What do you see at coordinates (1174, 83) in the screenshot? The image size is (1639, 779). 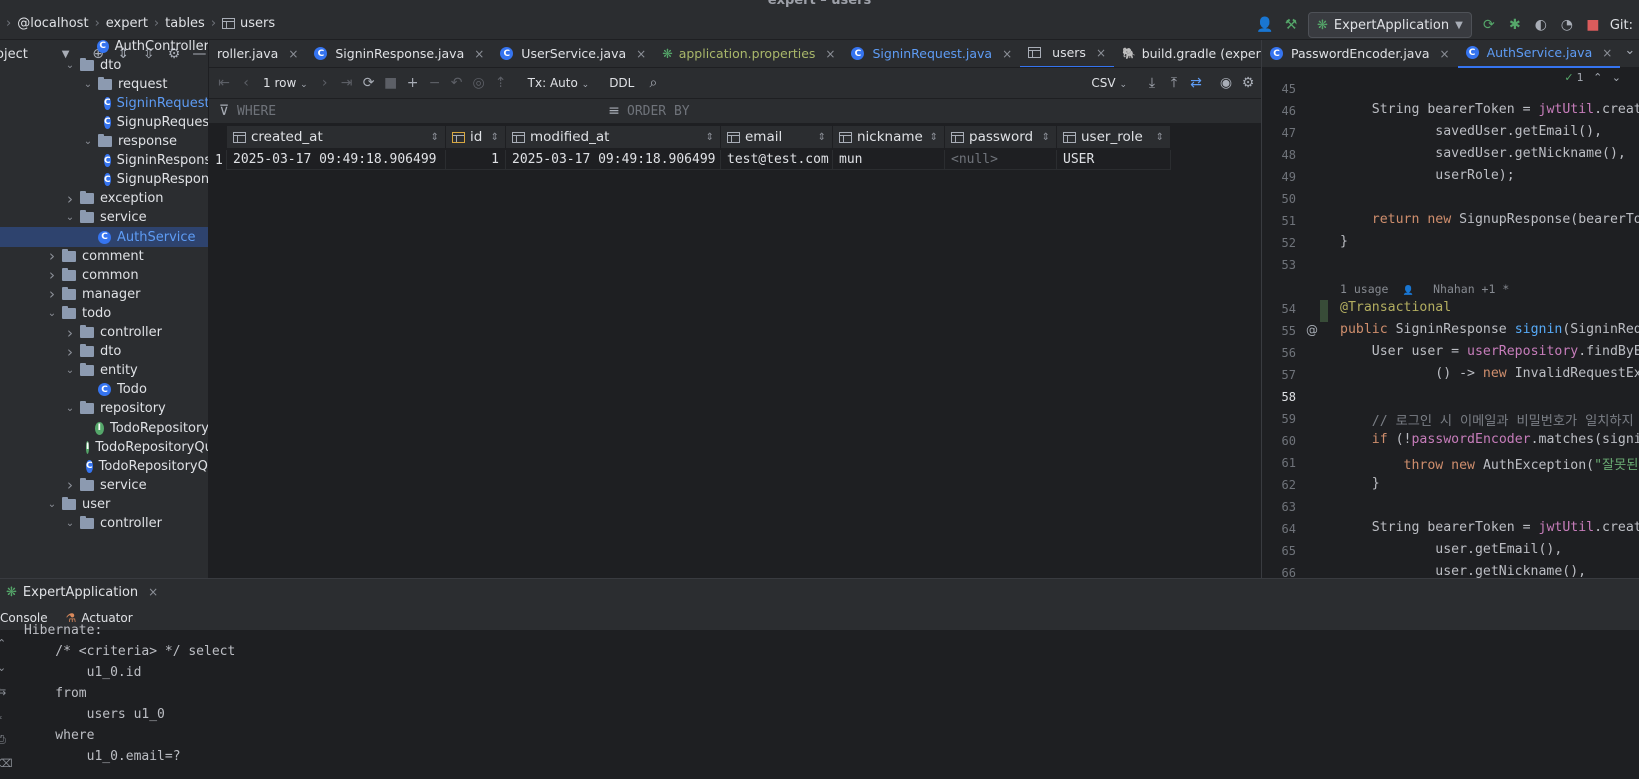 I see `upload-icon: ⤒` at bounding box center [1174, 83].